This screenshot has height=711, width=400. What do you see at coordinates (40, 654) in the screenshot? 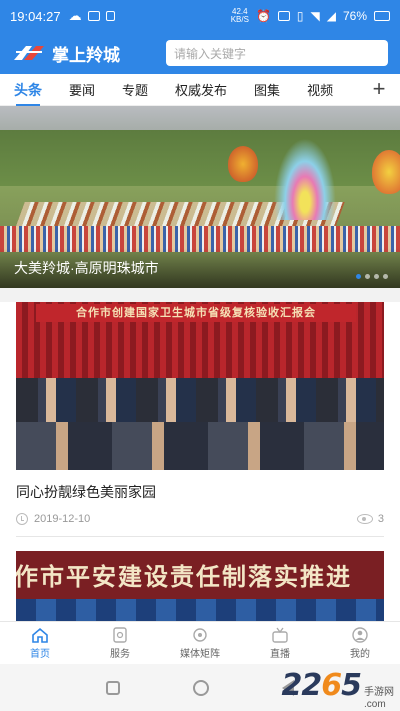
I see `nav-label: 首页` at bounding box center [40, 654].